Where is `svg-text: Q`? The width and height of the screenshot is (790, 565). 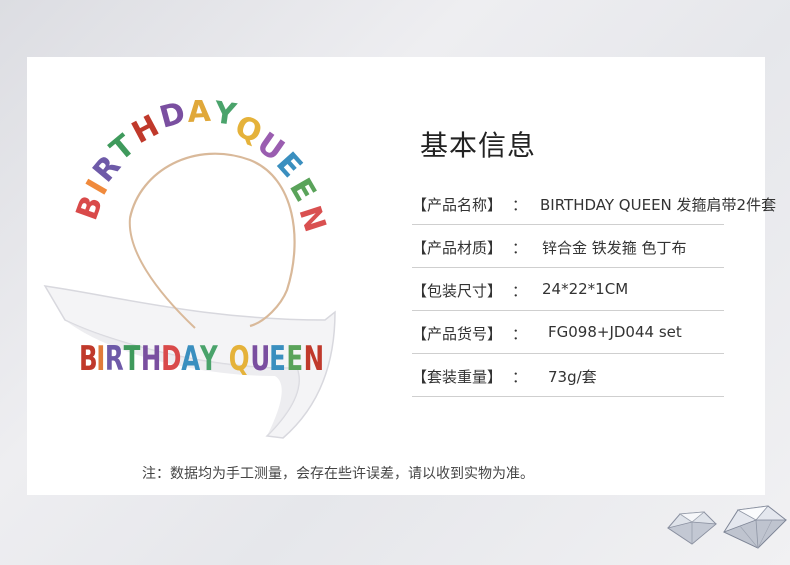 svg-text: Q is located at coordinates (239, 358).